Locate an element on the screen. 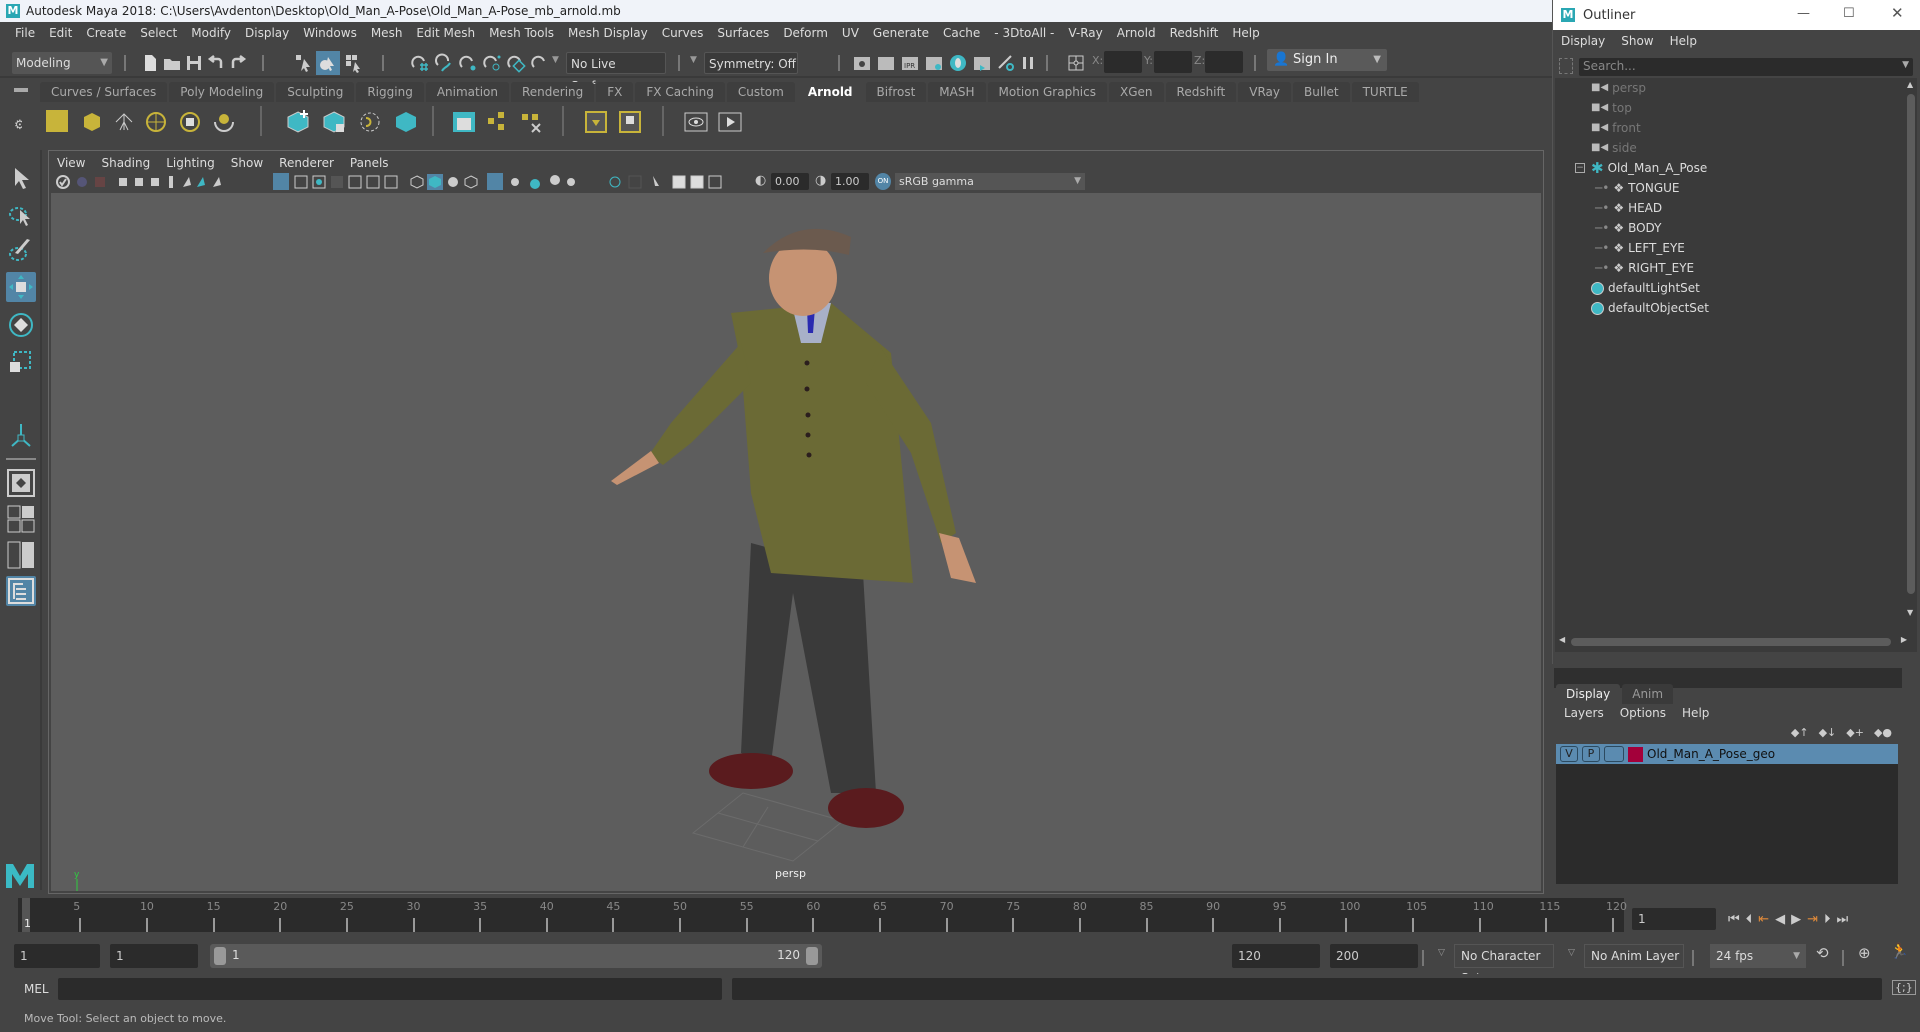 Image resolution: width=1920 pixels, height=1032 pixels. lock-camera-icon is located at coordinates (82, 182).